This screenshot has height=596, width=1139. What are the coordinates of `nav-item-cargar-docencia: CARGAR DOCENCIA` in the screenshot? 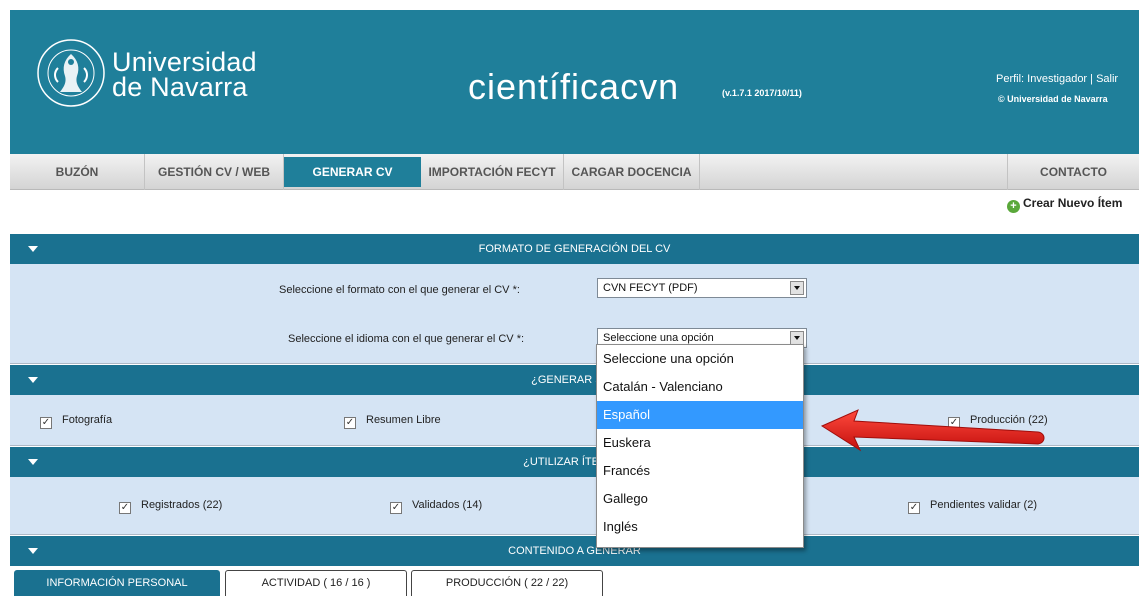 It's located at (632, 172).